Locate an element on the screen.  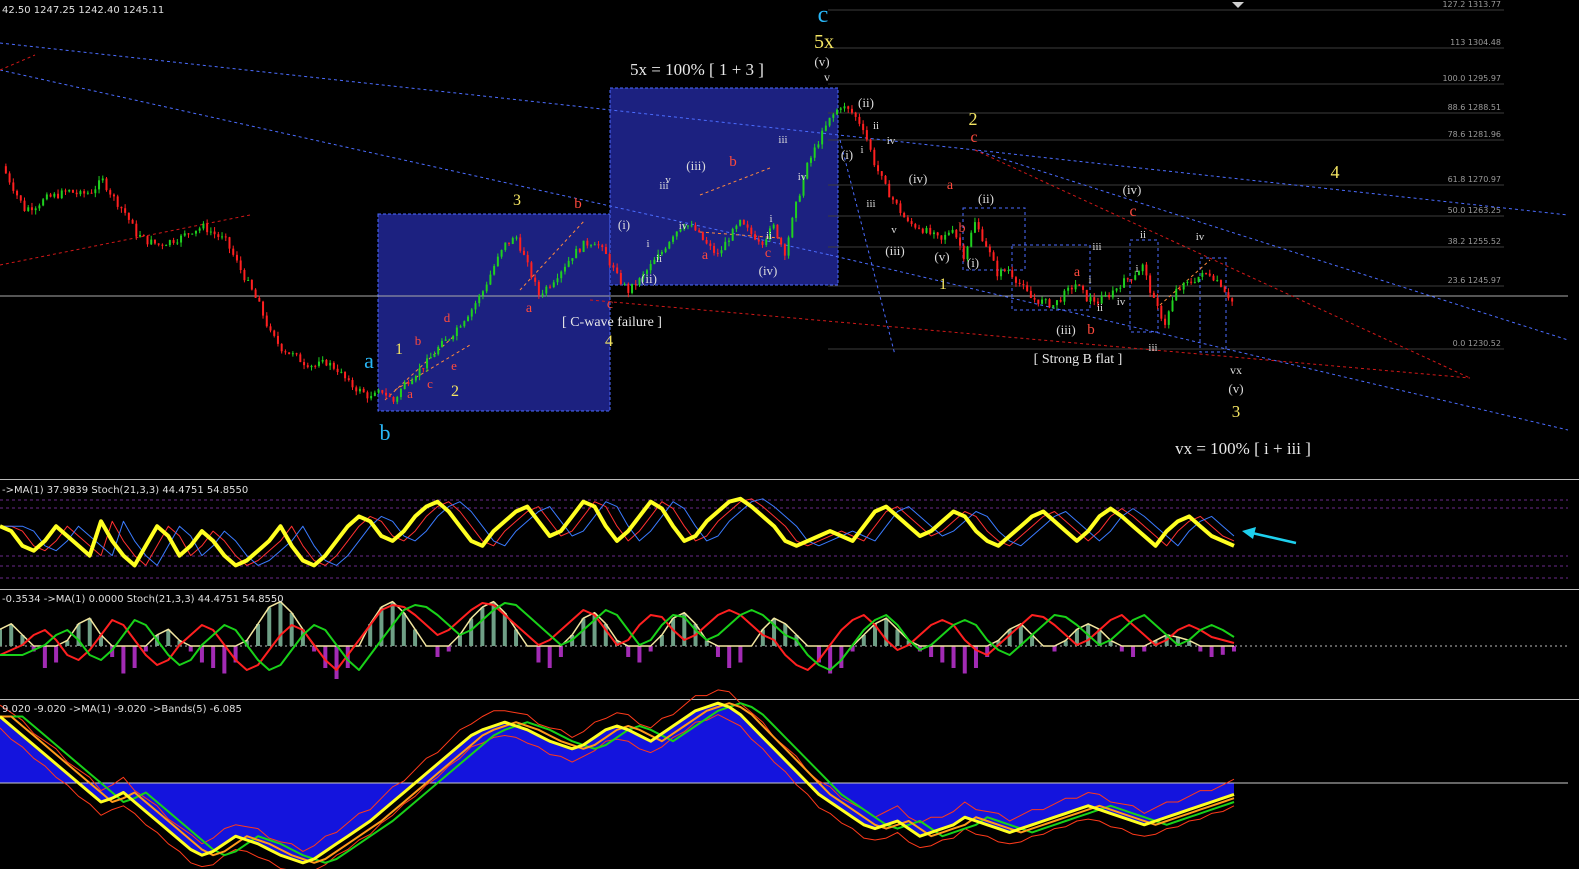
fib-level-label: 61.8 1270.97 is located at coordinates (1474, 179).